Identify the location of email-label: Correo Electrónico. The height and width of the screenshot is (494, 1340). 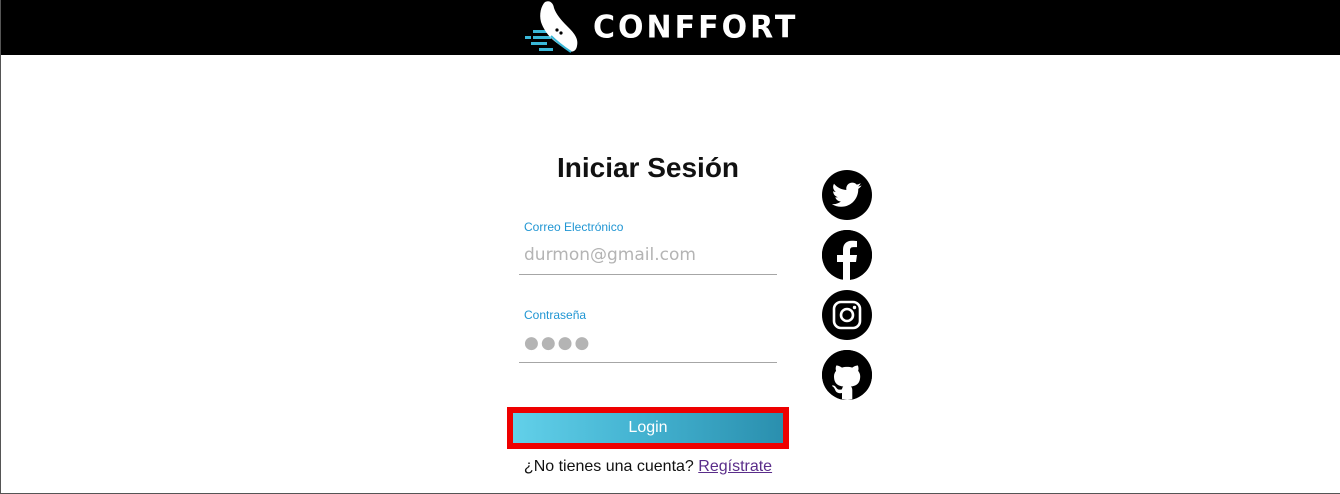
(574, 227).